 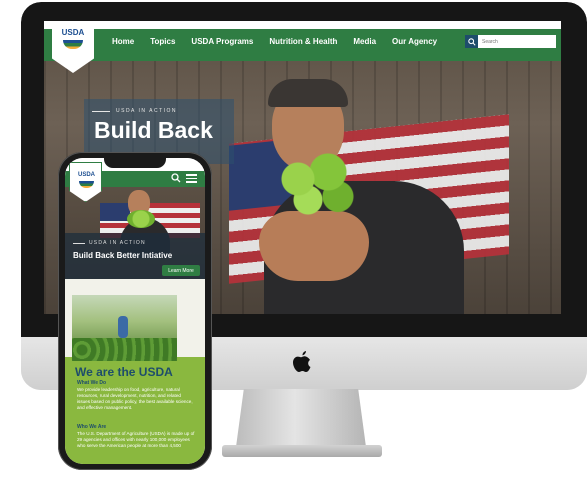 I want to click on nav-item-media: Media, so click(x=364, y=41).